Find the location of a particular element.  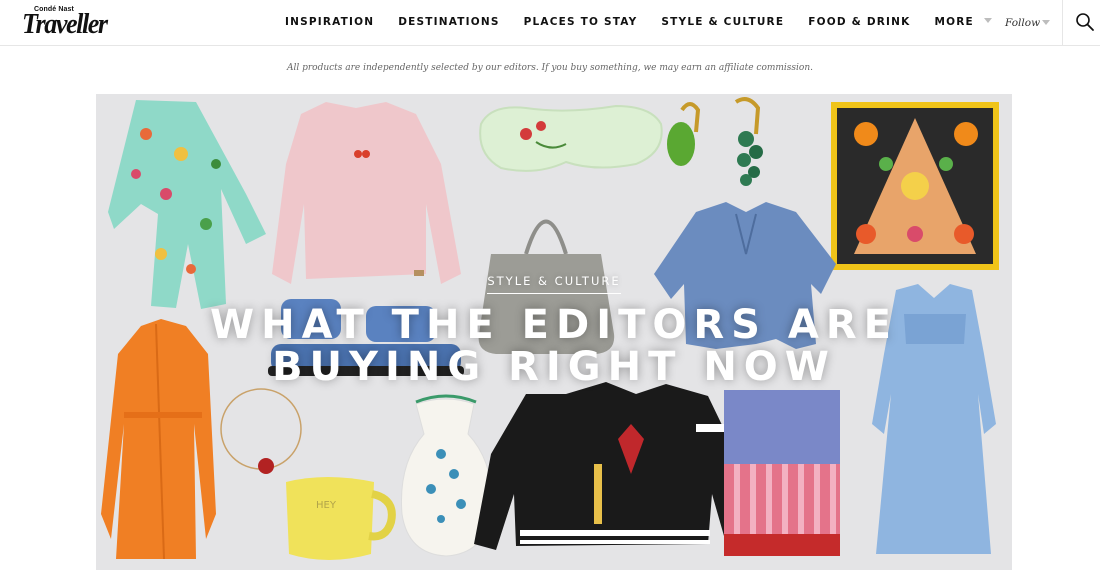

nav-item-destinations: DESTINATIONS is located at coordinates (448, 22).